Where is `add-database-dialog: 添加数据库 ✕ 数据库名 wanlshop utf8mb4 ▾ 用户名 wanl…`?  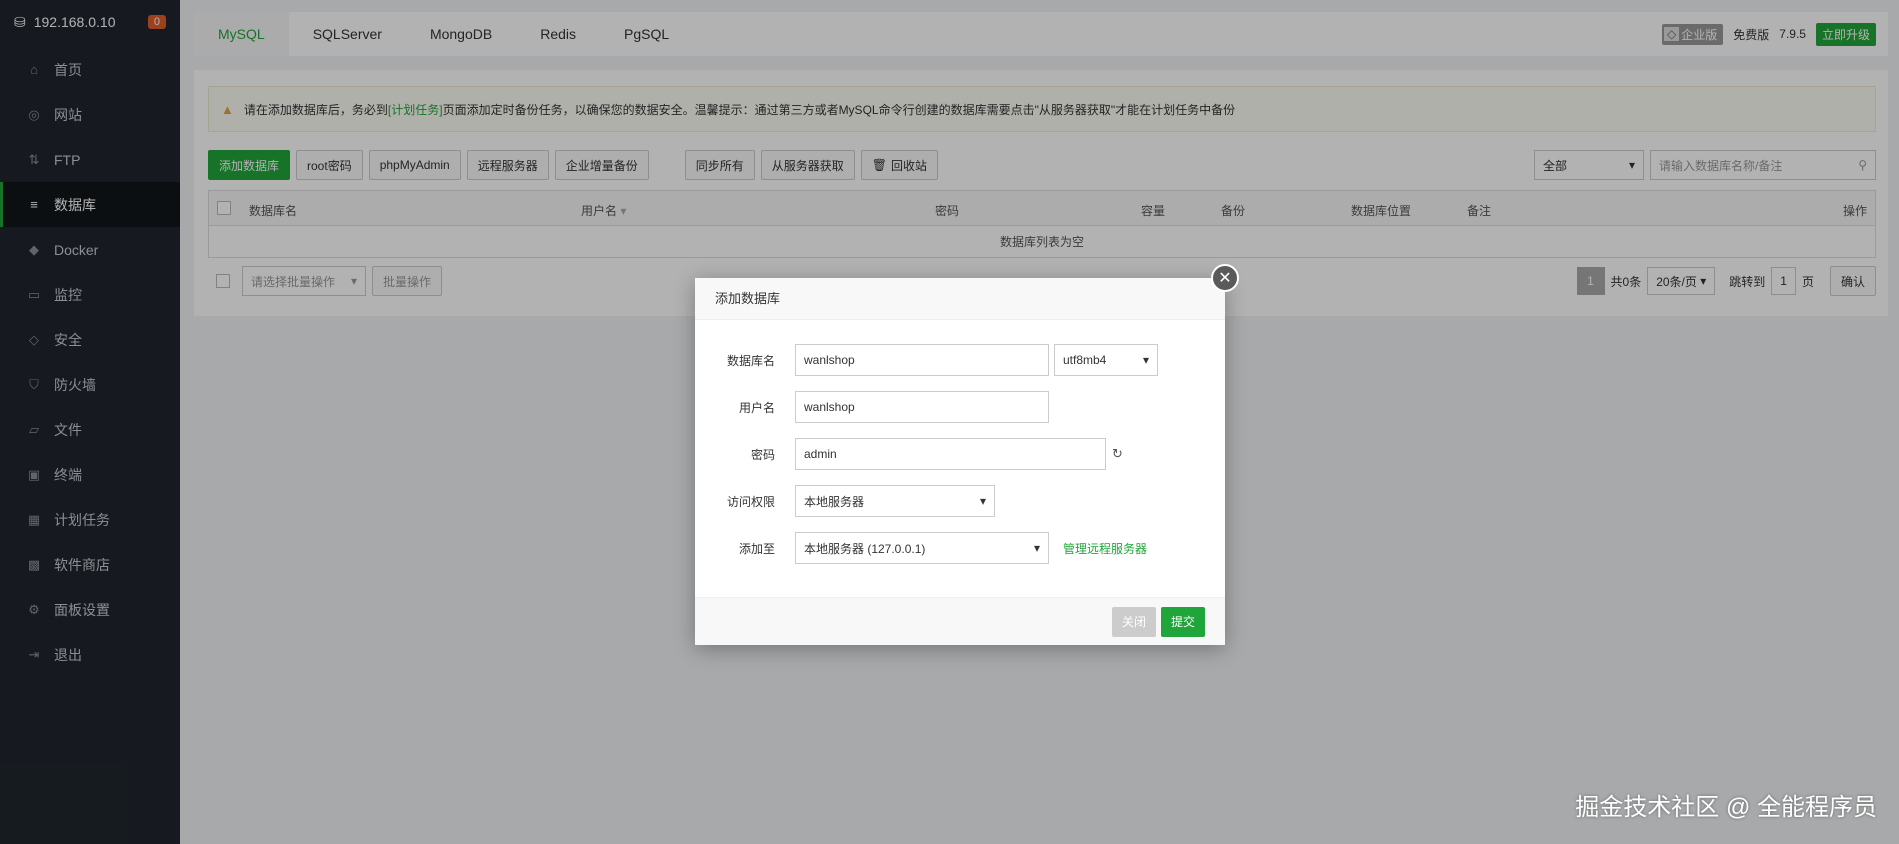
add-database-dialog: 添加数据库 ✕ 数据库名 wanlshop utf8mb4 ▾ 用户名 wanl… is located at coordinates (967, 454).